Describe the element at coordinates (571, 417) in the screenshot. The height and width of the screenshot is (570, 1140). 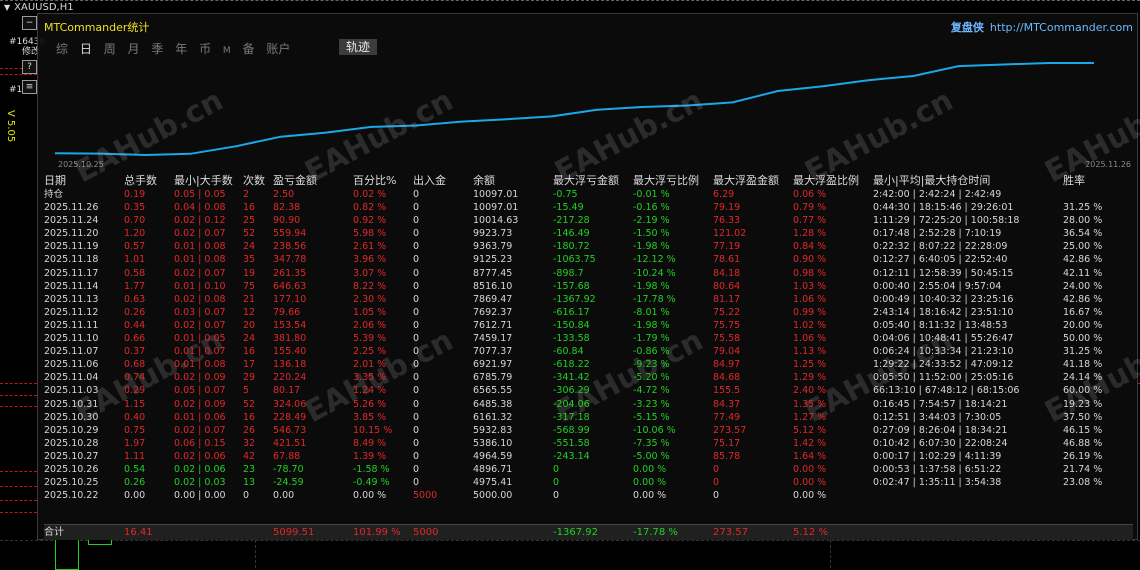
I see `max-loss-cell: -317.18` at that location.